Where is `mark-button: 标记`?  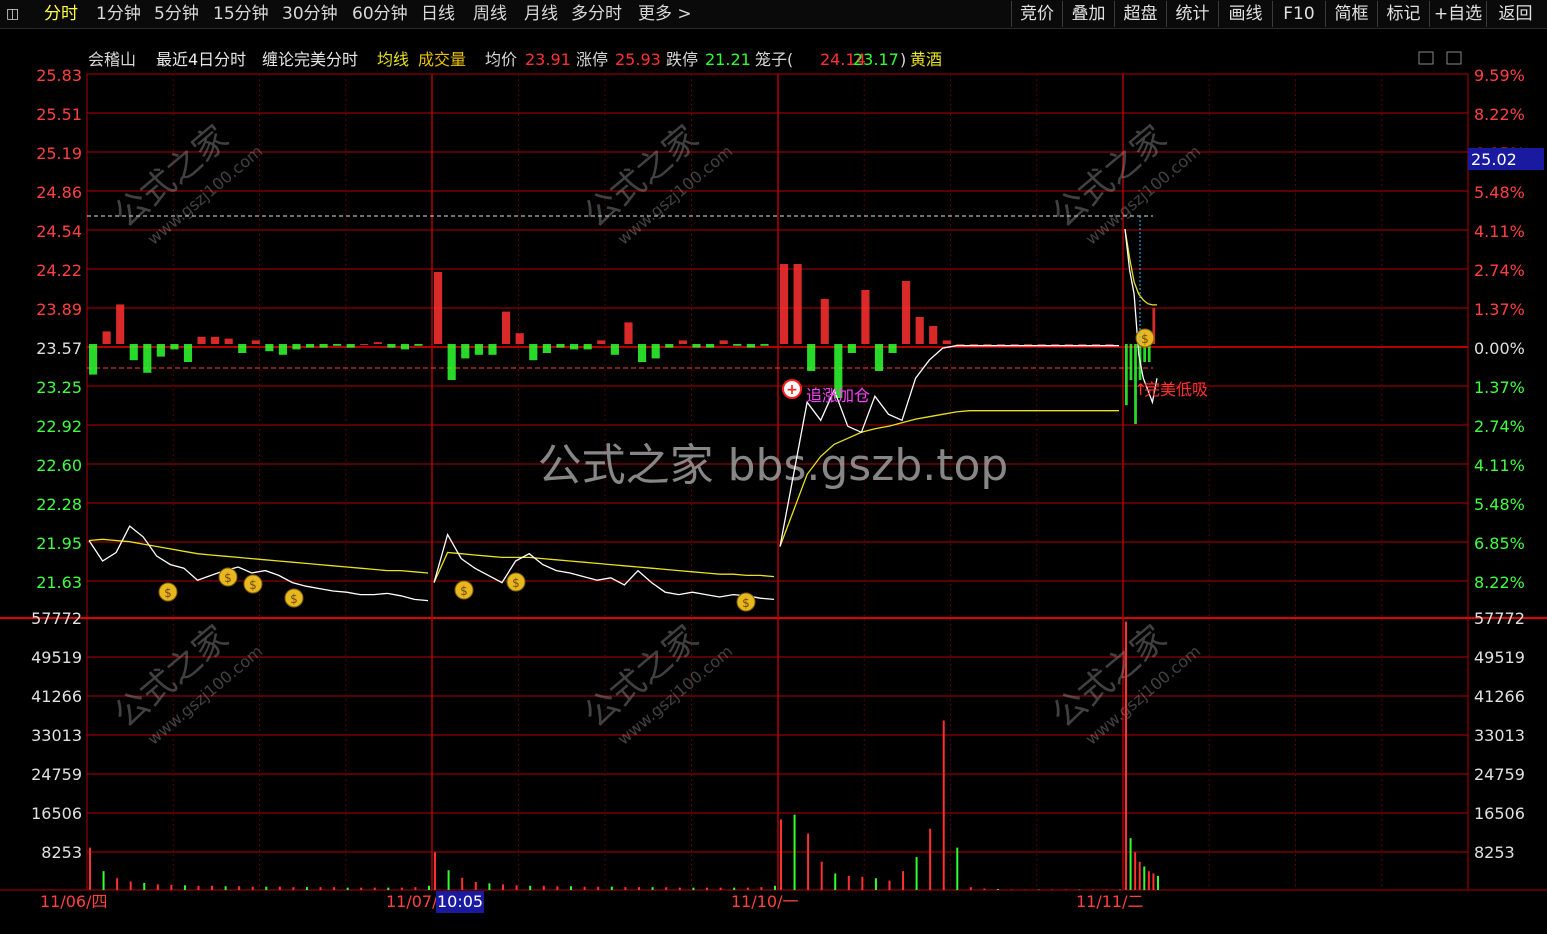
mark-button: 标记 is located at coordinates (1403, 14).